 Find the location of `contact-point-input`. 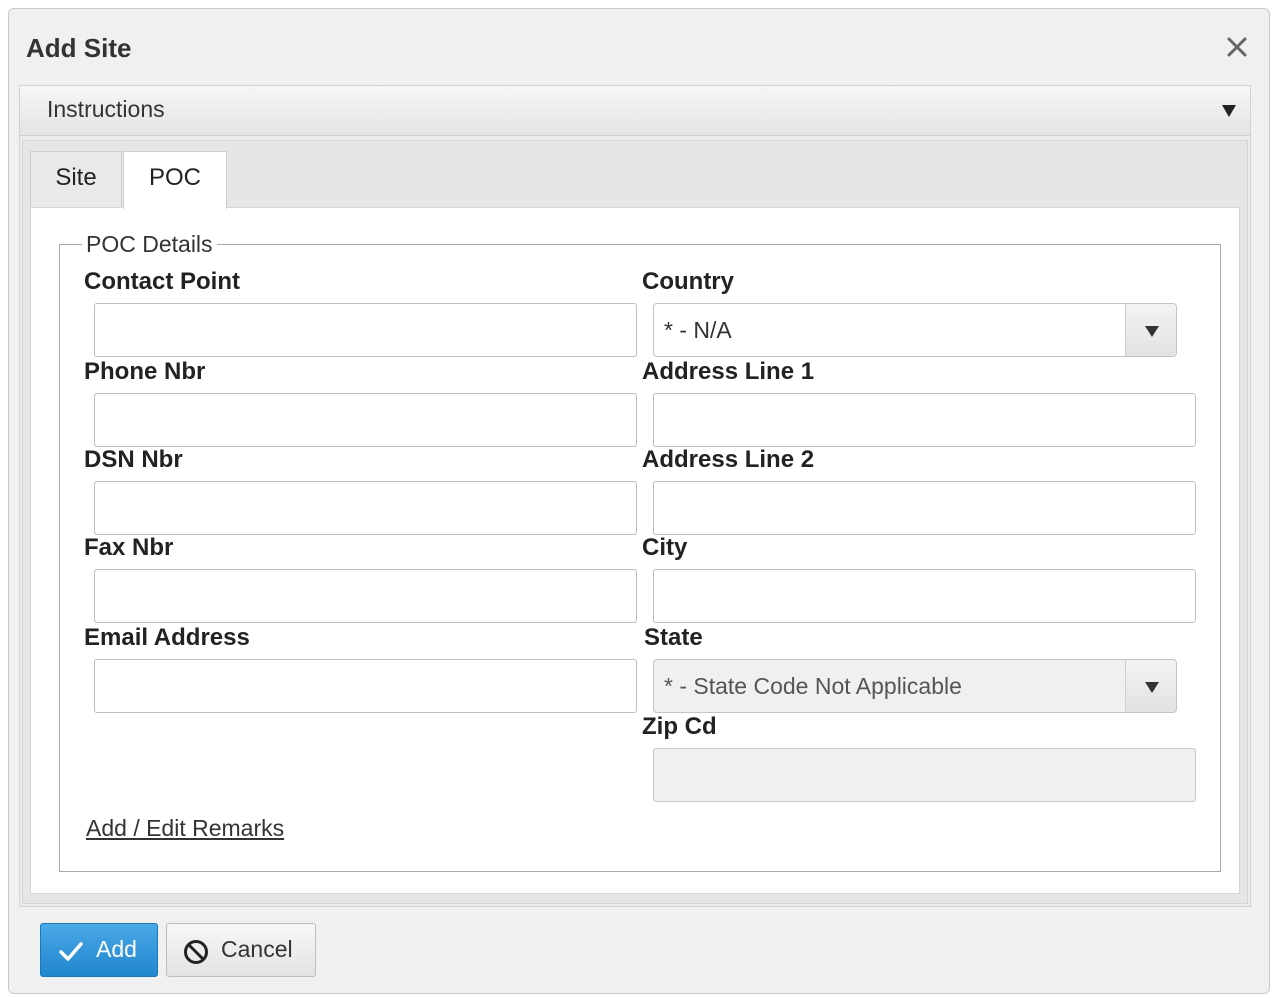

contact-point-input is located at coordinates (365, 330).